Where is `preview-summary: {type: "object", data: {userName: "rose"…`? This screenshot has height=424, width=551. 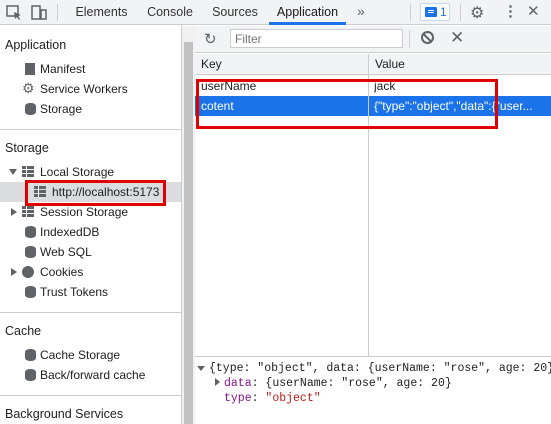
preview-summary: {type: "object", data: {userName: "rose"… is located at coordinates (380, 368).